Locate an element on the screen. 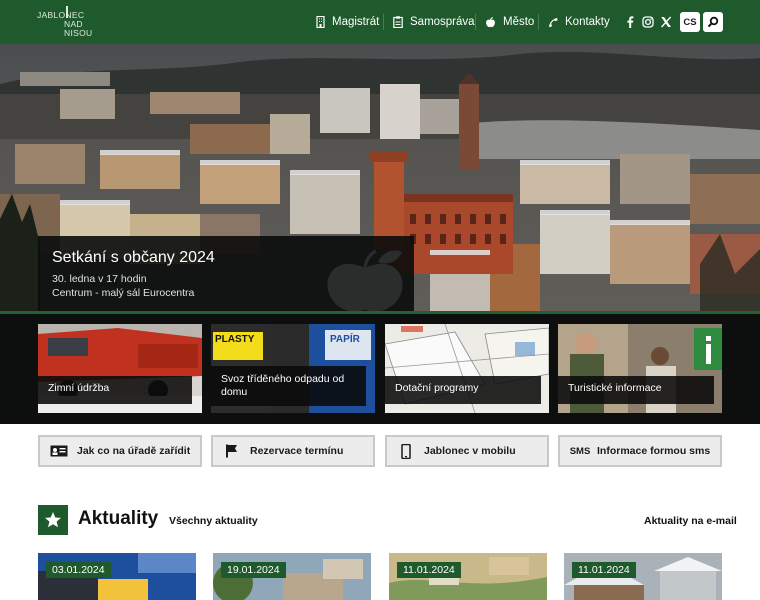 The height and width of the screenshot is (600, 760). nav-label: Samospráva is located at coordinates (442, 22).